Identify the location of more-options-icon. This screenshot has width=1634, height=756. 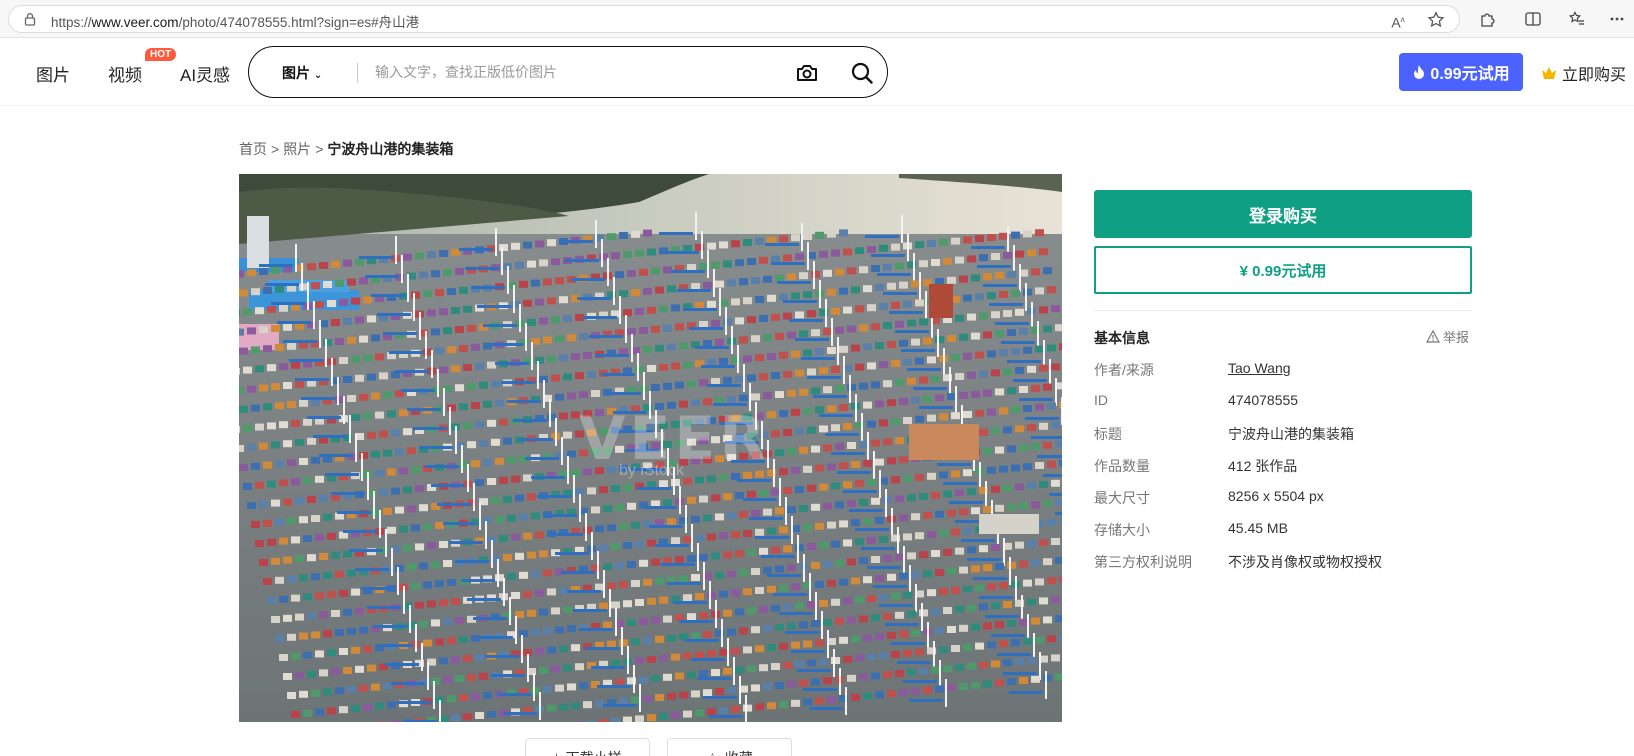
(1617, 19).